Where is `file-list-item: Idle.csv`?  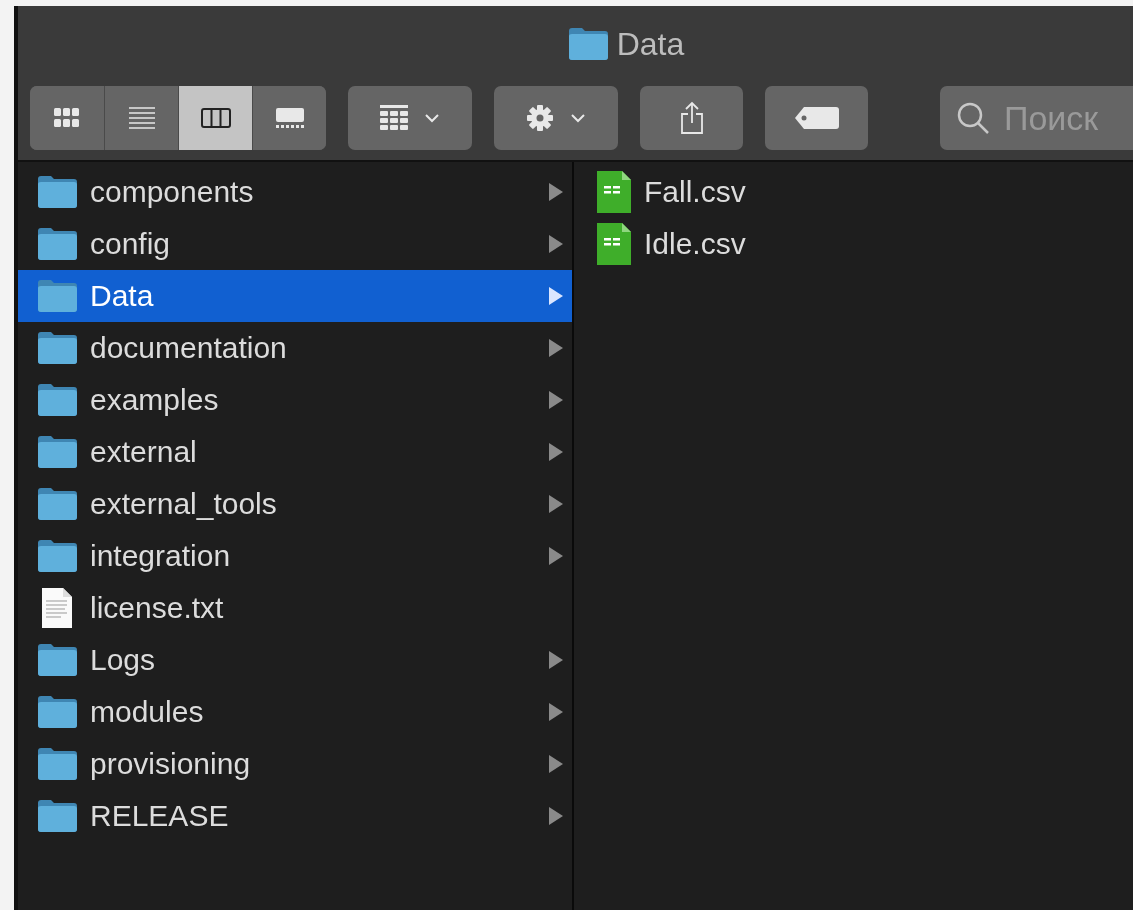
file-list-item: Idle.csv is located at coordinates (853, 244).